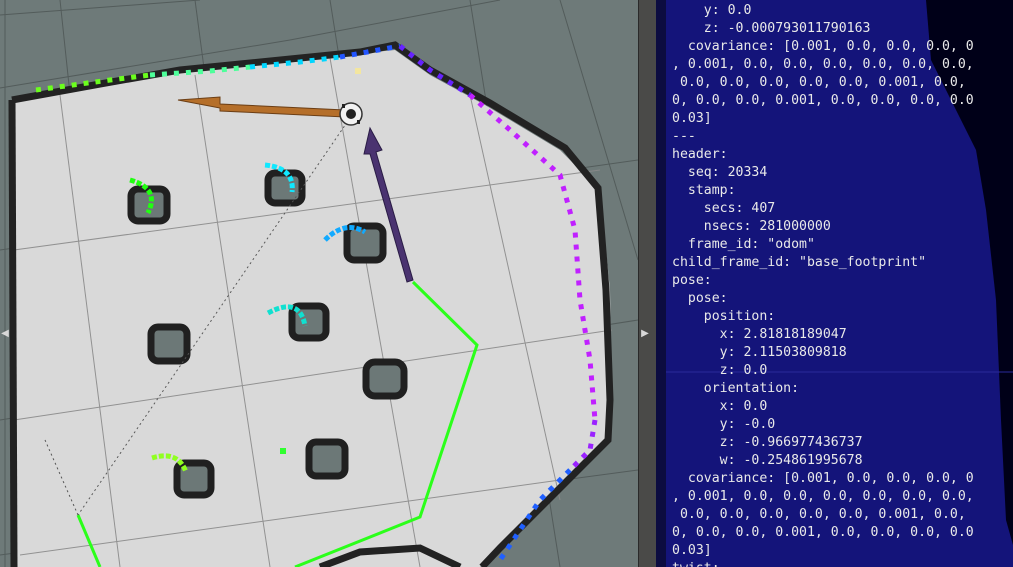 The width and height of the screenshot is (1013, 567). I want to click on terminal-line: nsecs: 281000000, so click(751, 226).